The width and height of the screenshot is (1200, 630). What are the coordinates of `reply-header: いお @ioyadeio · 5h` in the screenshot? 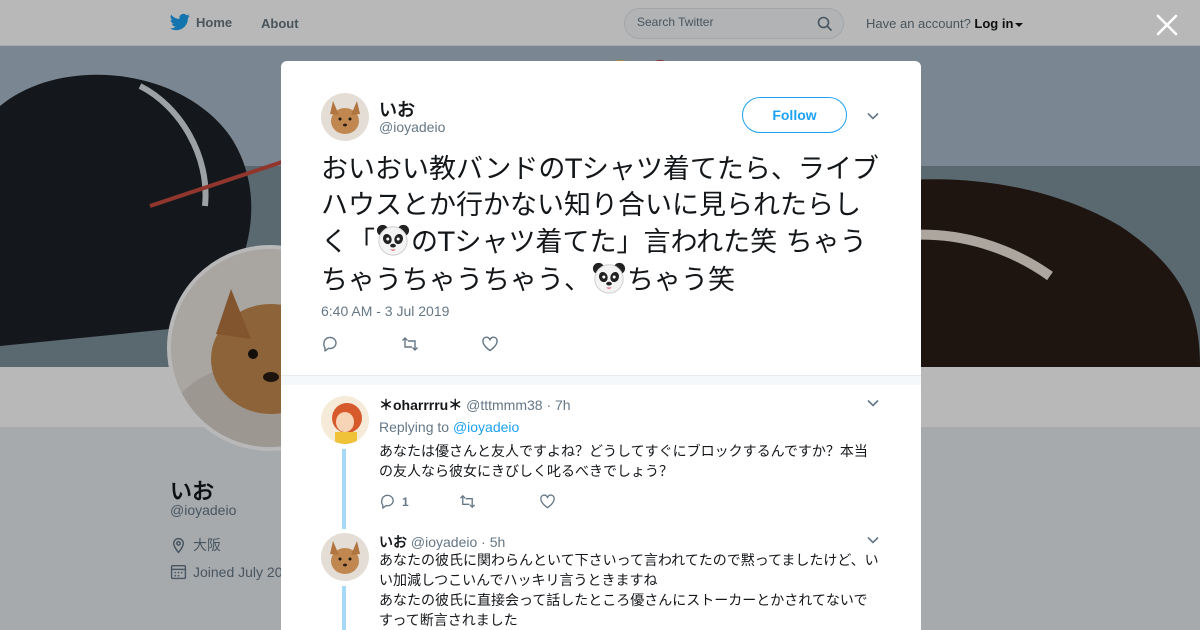 It's located at (442, 542).